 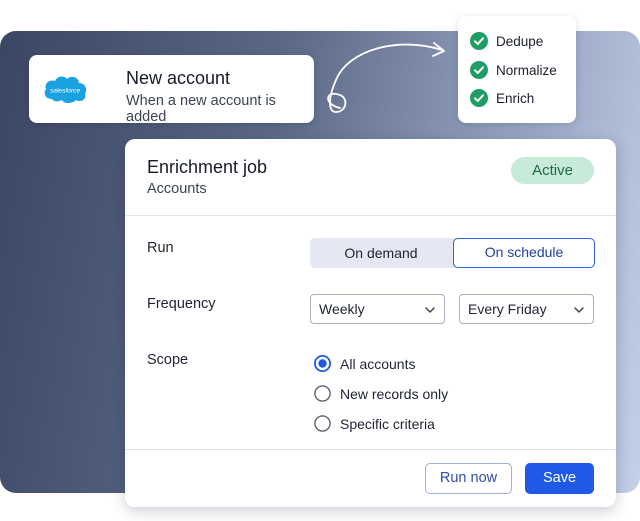 What do you see at coordinates (559, 478) in the screenshot?
I see `save-button: Save` at bounding box center [559, 478].